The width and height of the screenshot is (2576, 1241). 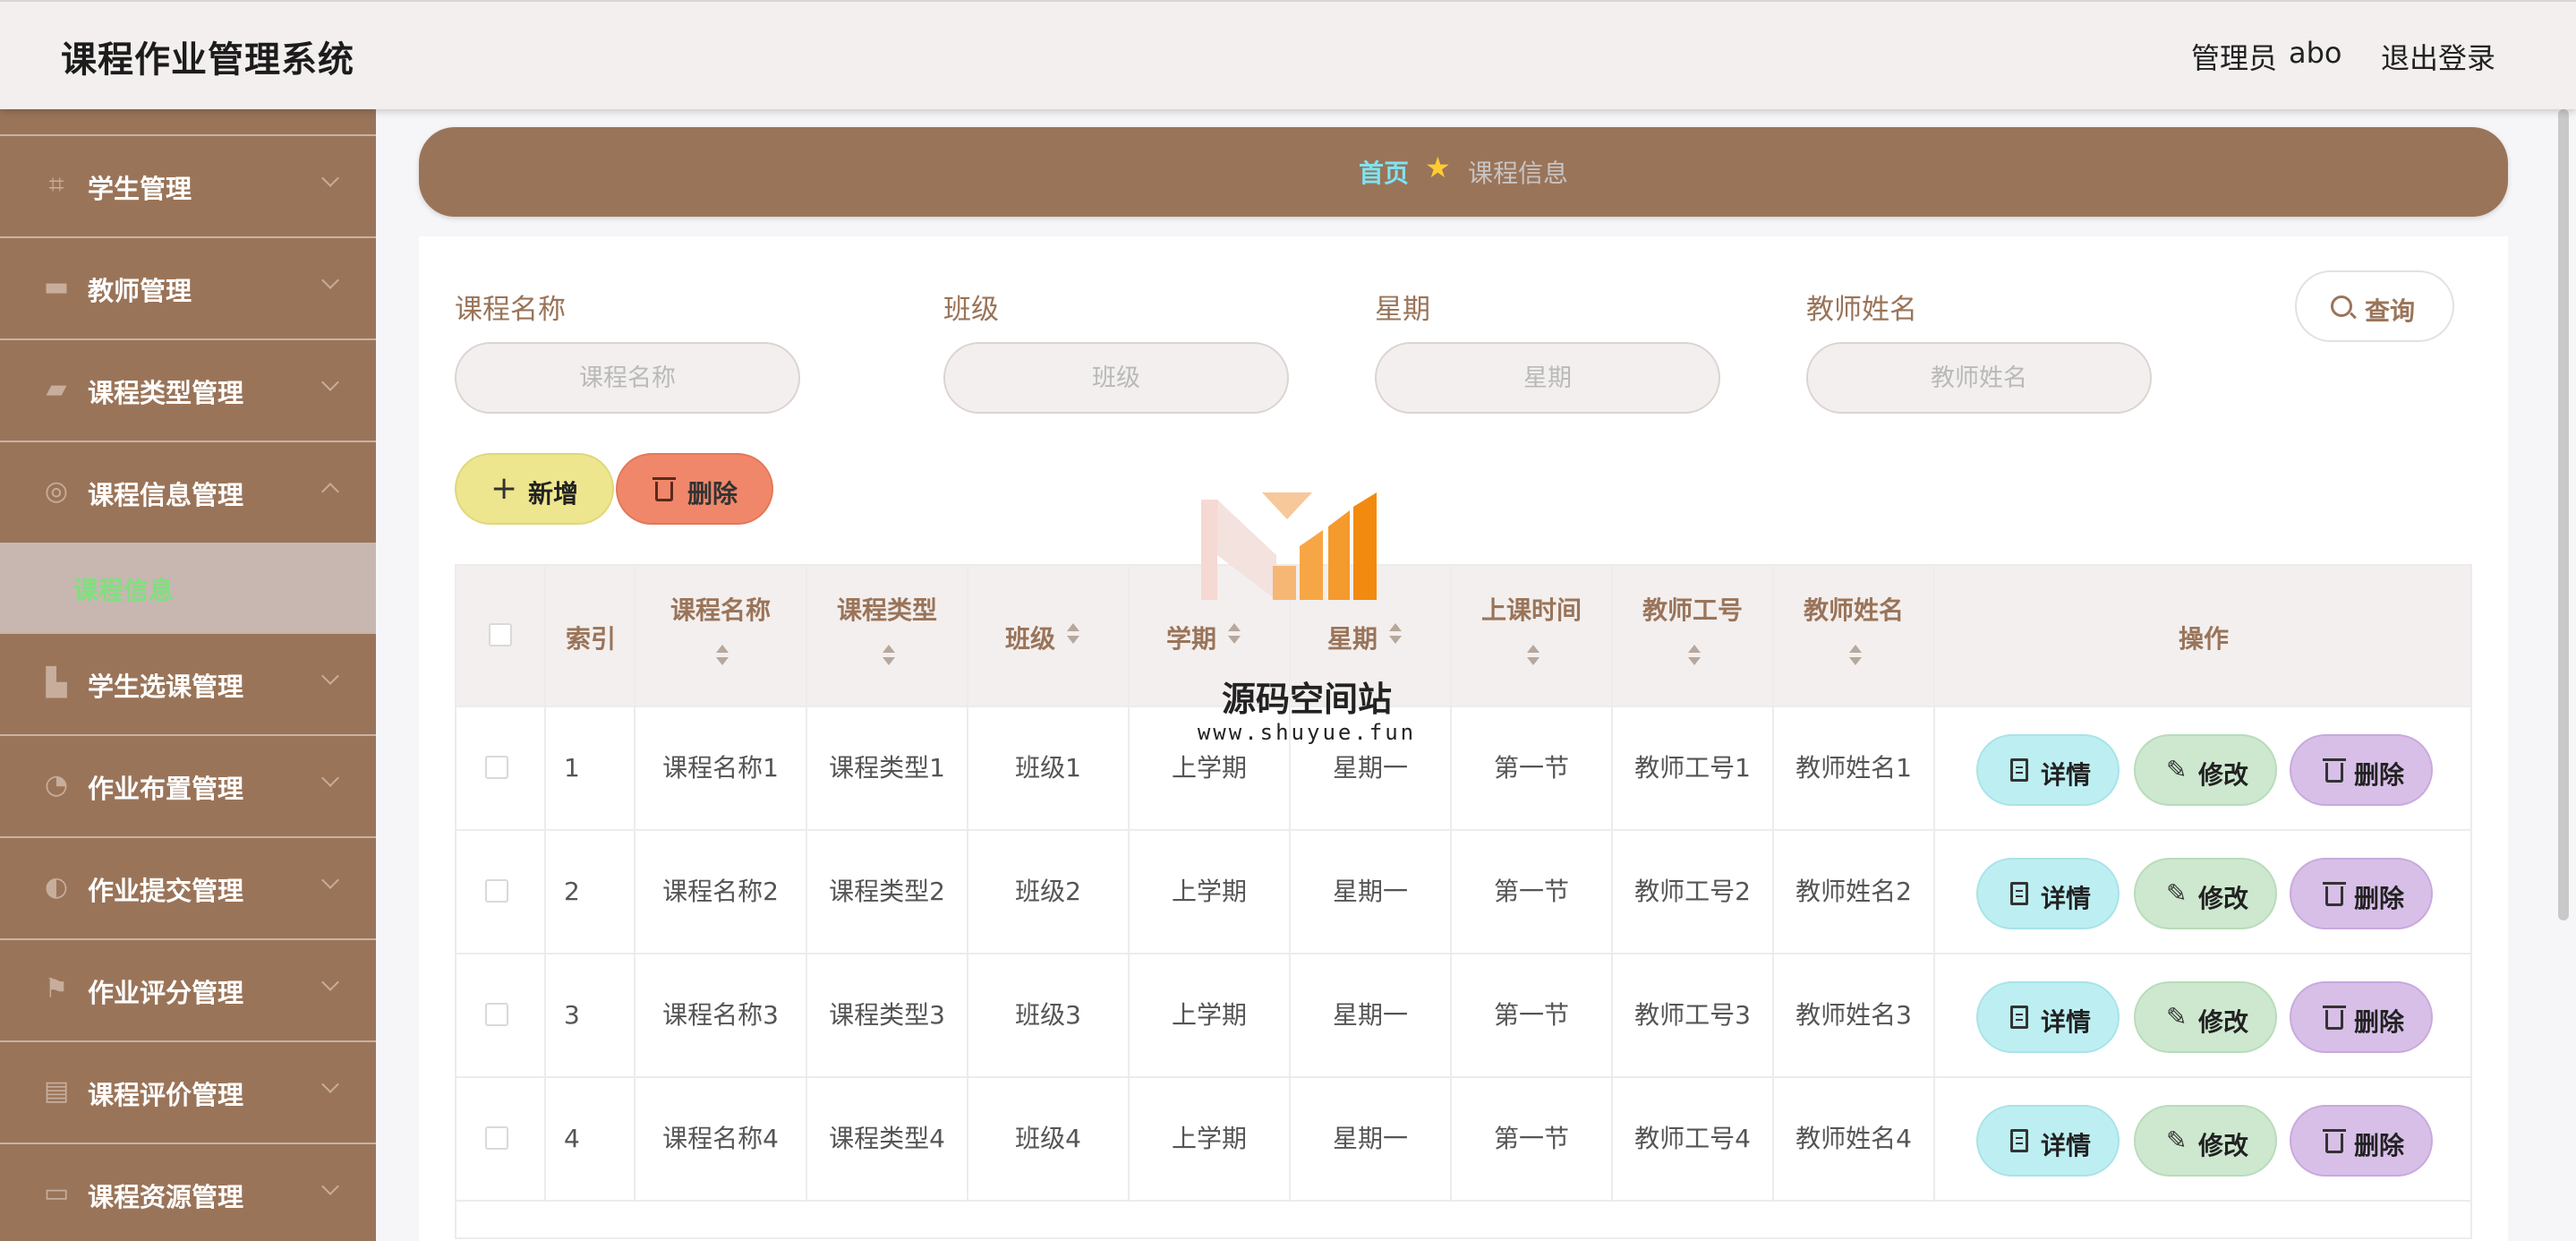 What do you see at coordinates (2374, 306) in the screenshot?
I see `query-button: 查询` at bounding box center [2374, 306].